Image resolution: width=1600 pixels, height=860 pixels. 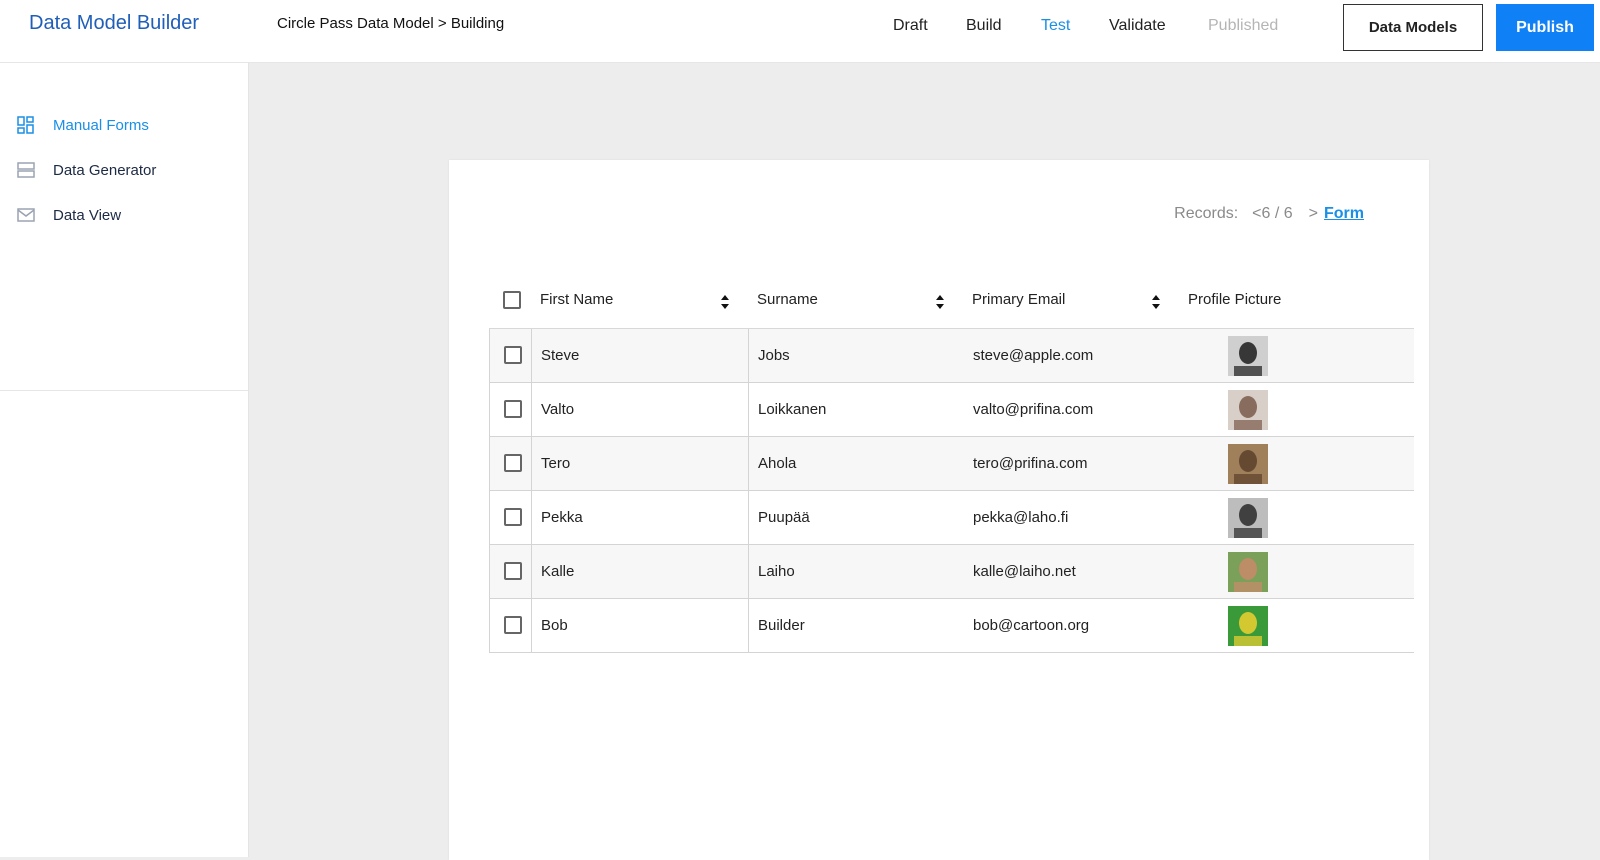 What do you see at coordinates (792, 409) in the screenshot?
I see `cell-surname: Loikkanen` at bounding box center [792, 409].